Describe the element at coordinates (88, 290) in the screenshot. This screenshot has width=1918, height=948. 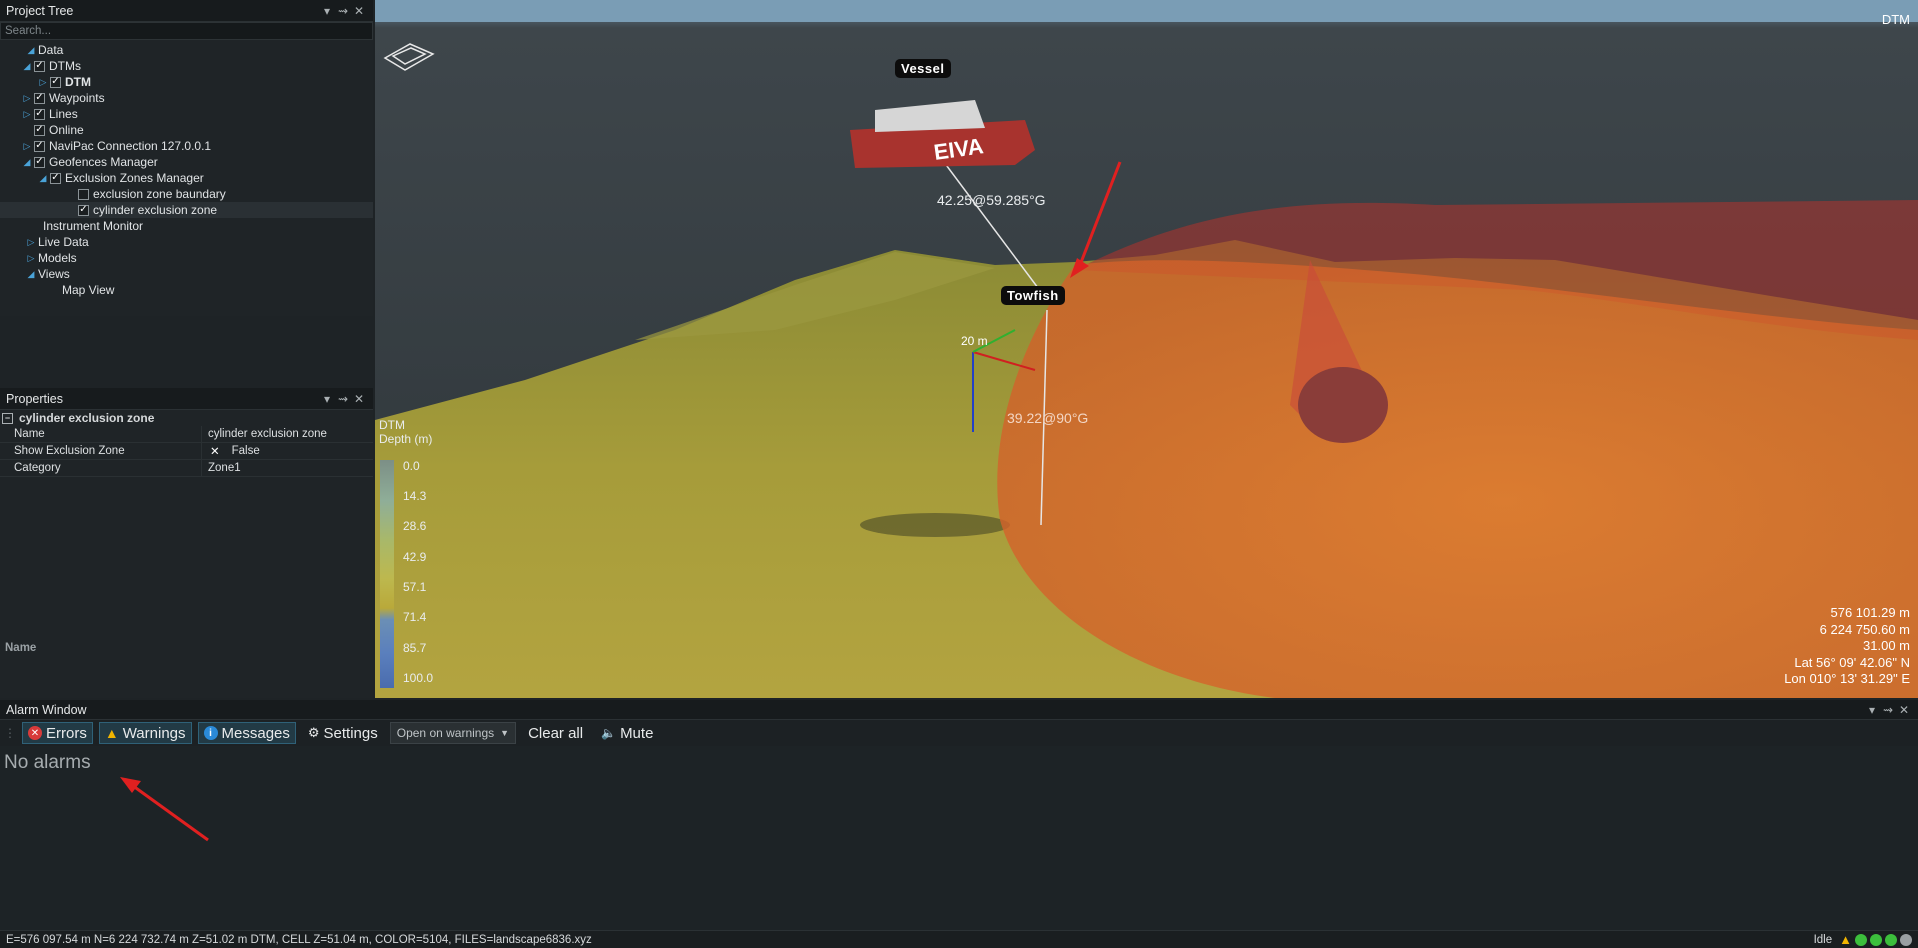
I see `tree-item-label: Map View` at that location.